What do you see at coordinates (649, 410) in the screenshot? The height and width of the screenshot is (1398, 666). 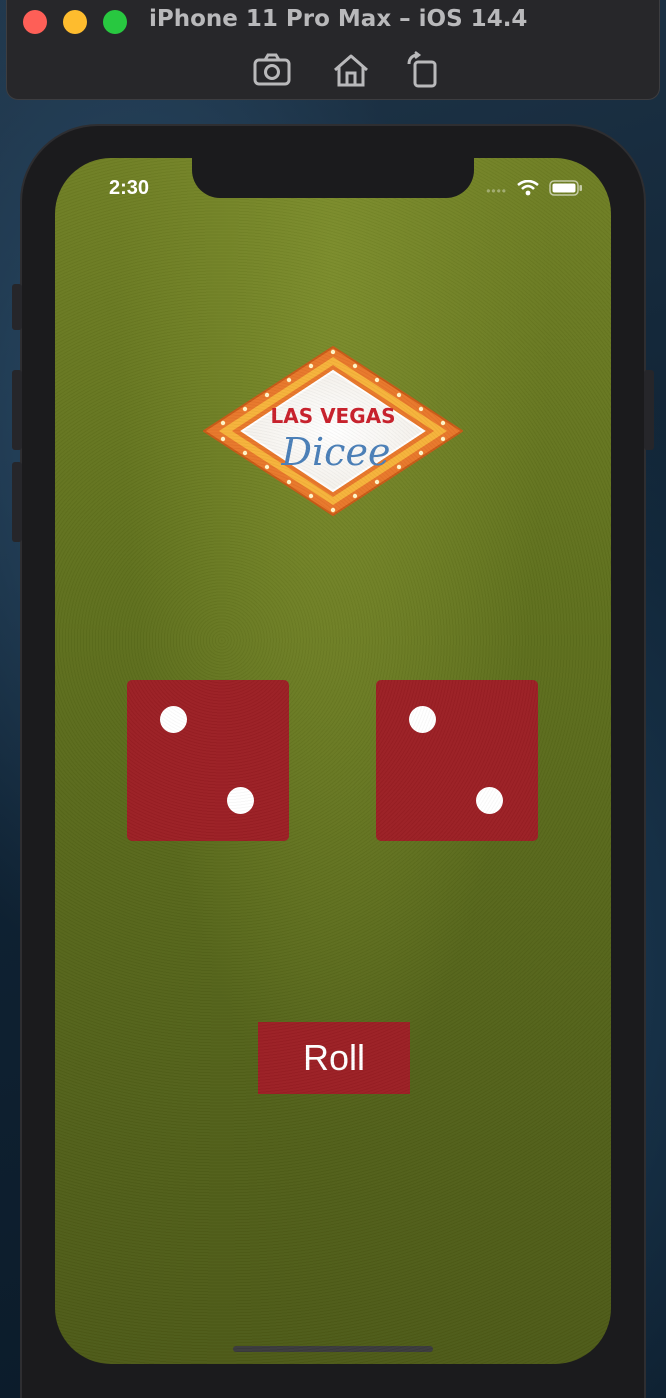 I see `power-button` at bounding box center [649, 410].